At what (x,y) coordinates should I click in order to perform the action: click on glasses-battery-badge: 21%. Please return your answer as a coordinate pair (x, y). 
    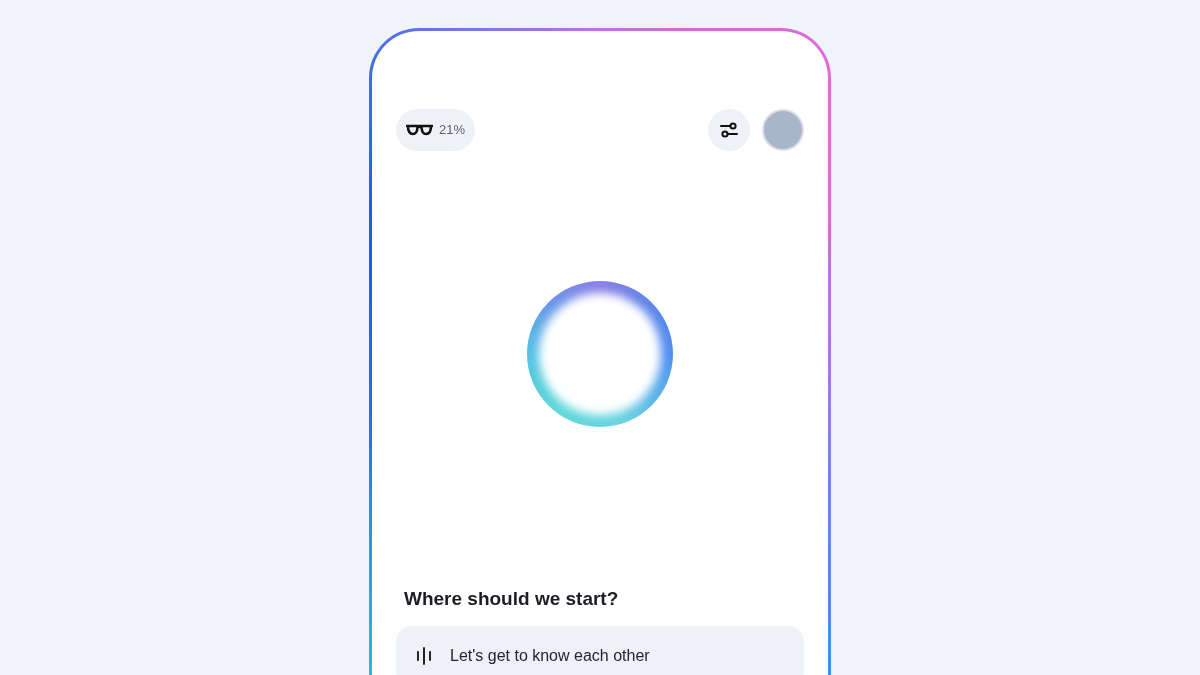
    Looking at the image, I should click on (436, 130).